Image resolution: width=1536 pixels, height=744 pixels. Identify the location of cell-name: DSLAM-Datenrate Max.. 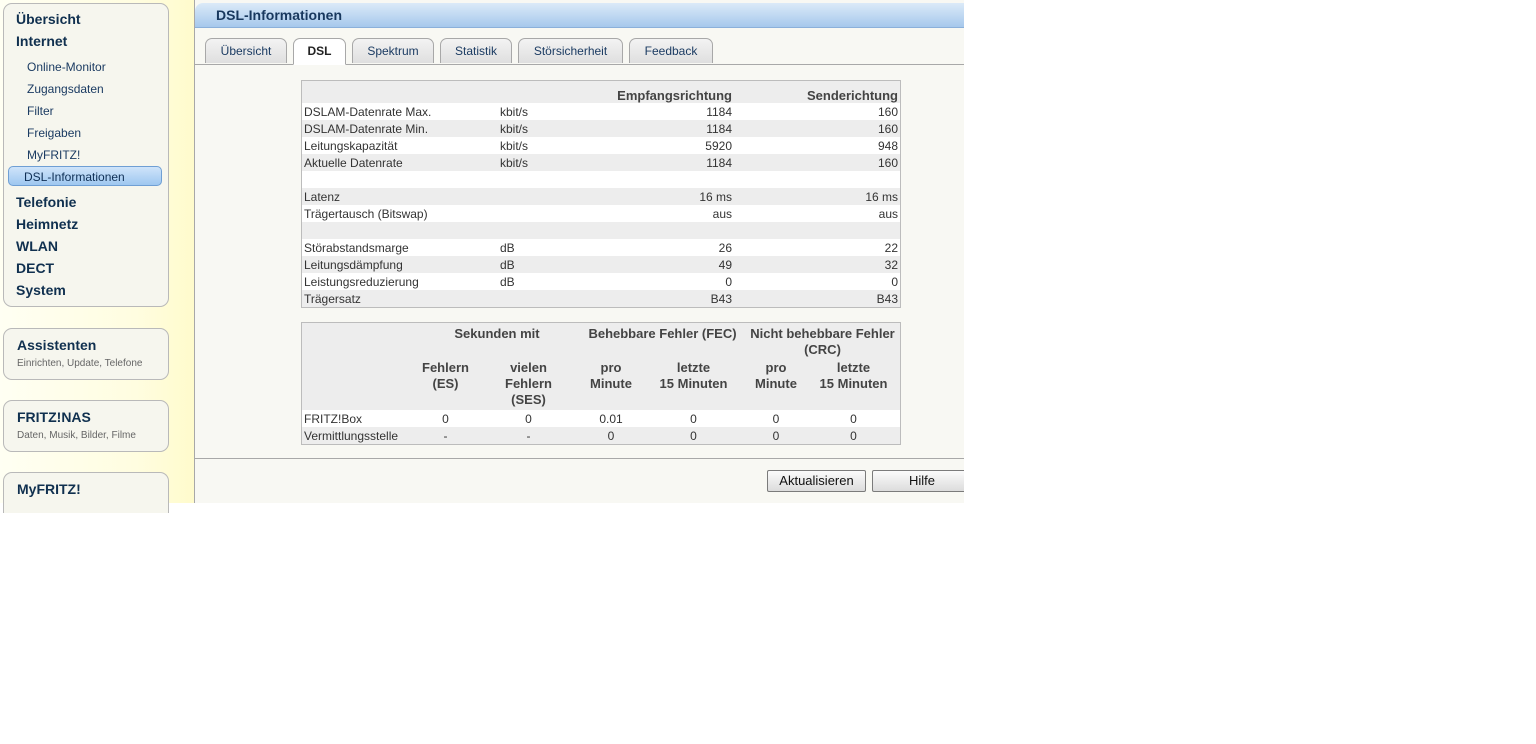
(368, 111).